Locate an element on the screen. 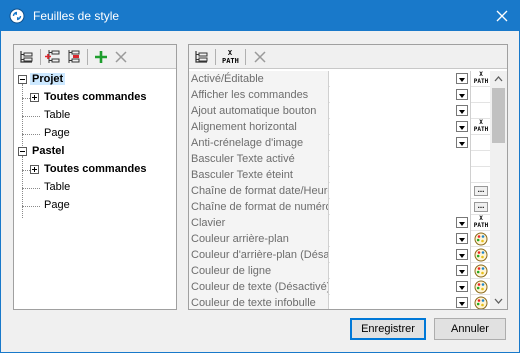 The height and width of the screenshot is (353, 520). close-icon is located at coordinates (502, 16).